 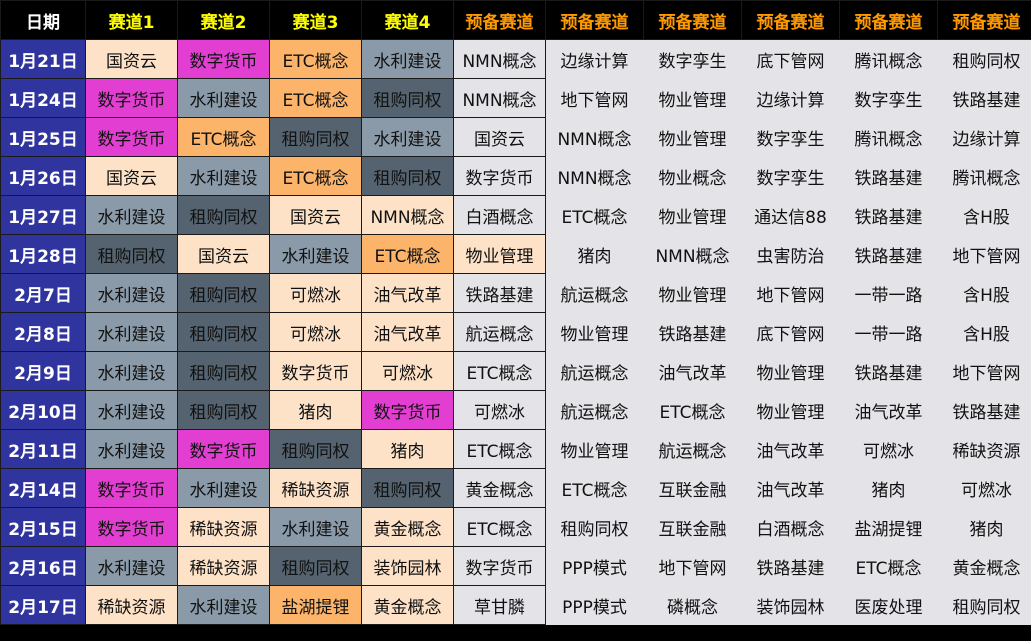 I want to click on track-cell: 可燃冰, so click(x=315, y=332).